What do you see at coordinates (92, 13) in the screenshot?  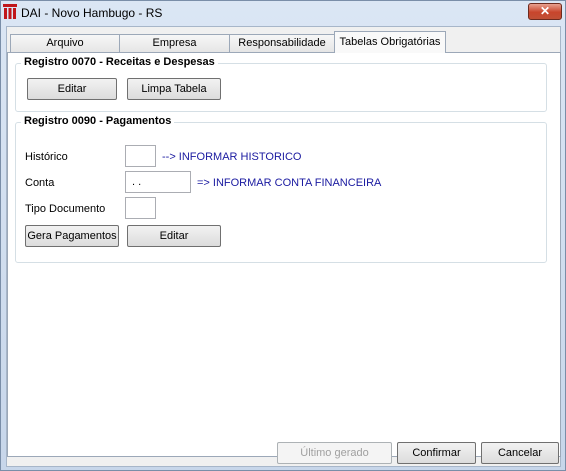 I see `window-title: DAI - Novo Hambugo - RS` at bounding box center [92, 13].